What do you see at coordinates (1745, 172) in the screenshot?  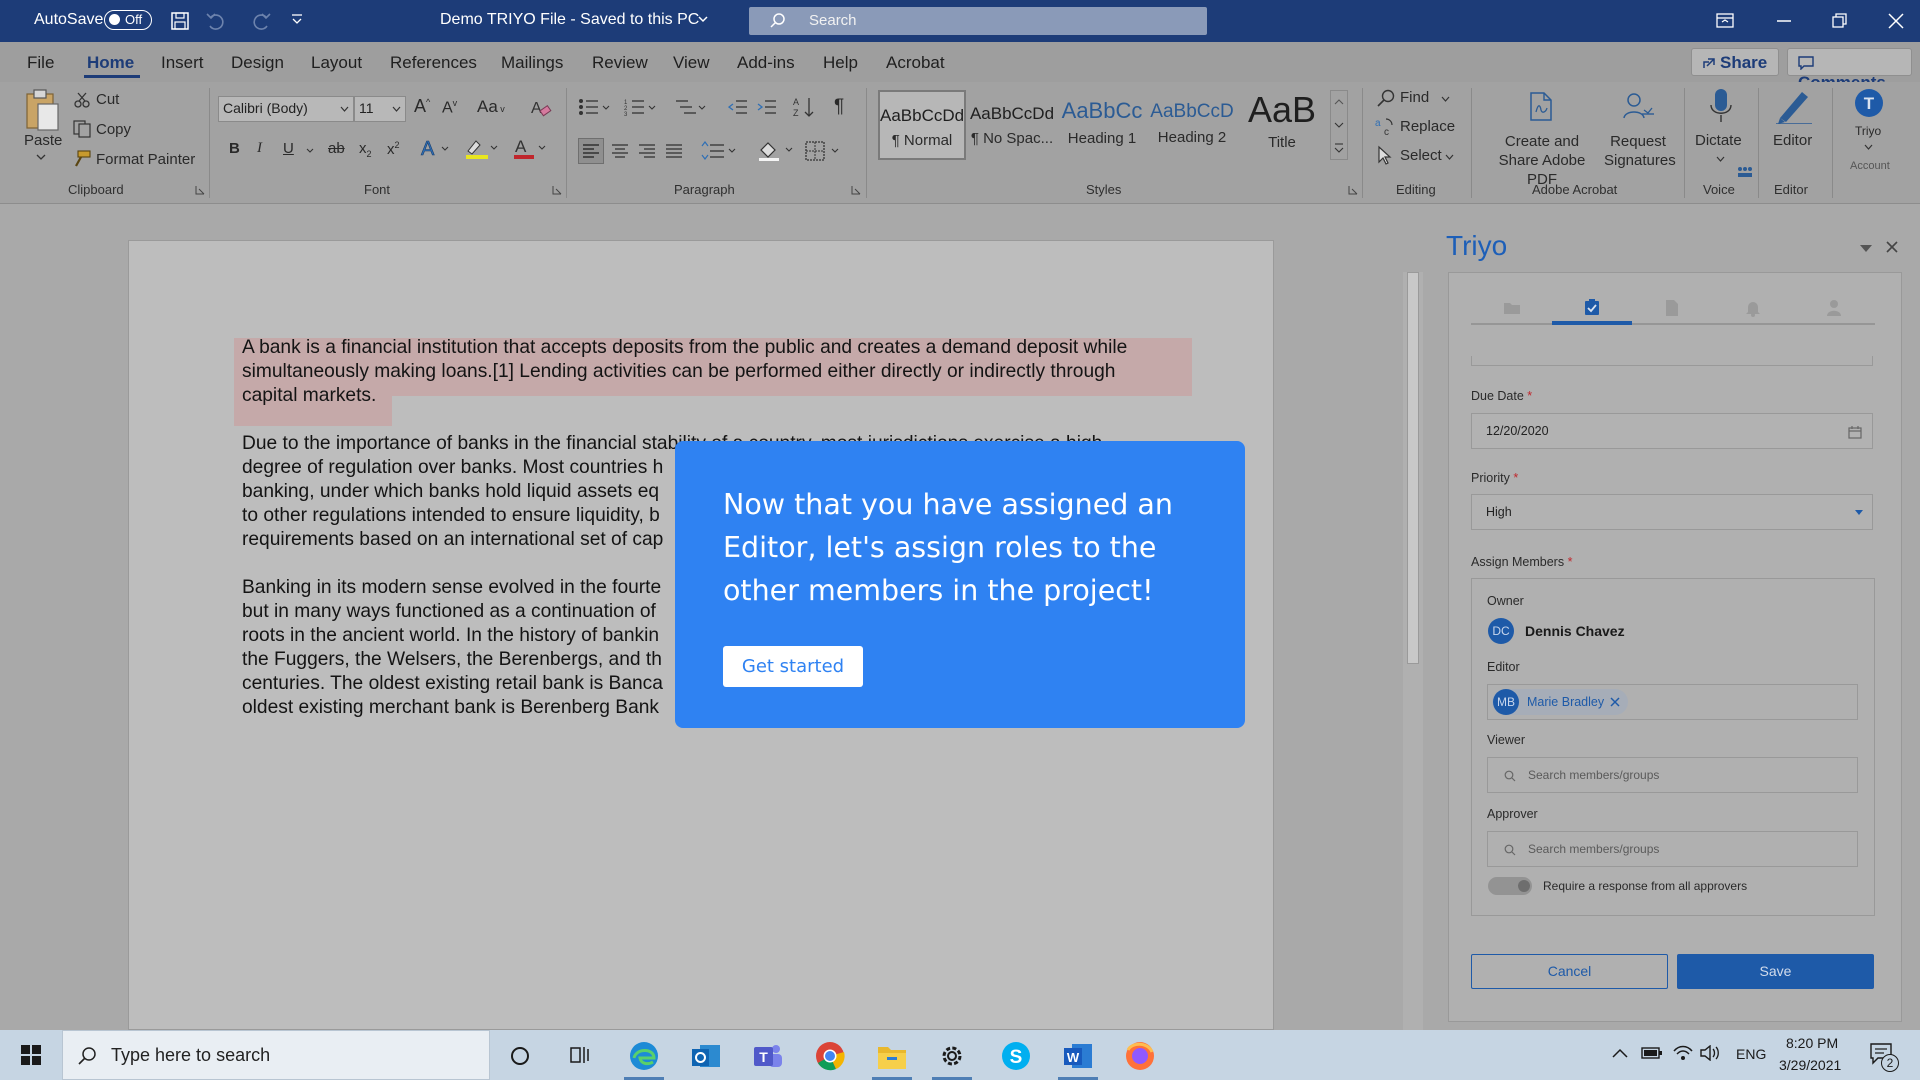 I see `voice-settings-icon` at bounding box center [1745, 172].